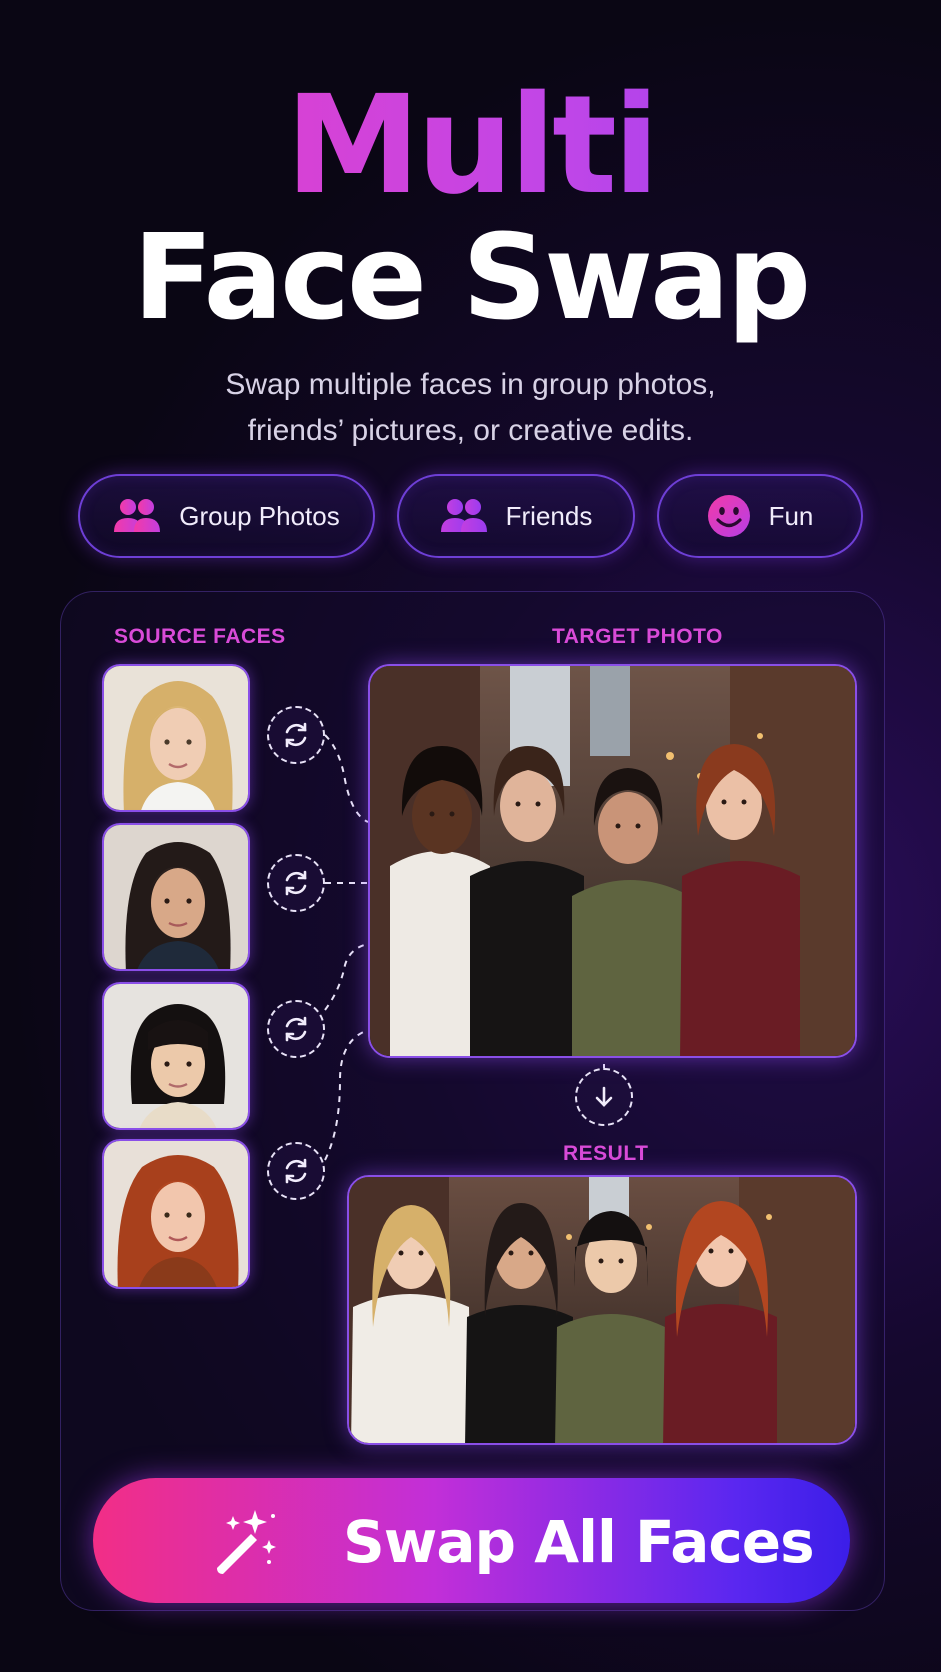 The width and height of the screenshot is (941, 1672). I want to click on swap-all-faces-label: Swap All Faces, so click(579, 1542).